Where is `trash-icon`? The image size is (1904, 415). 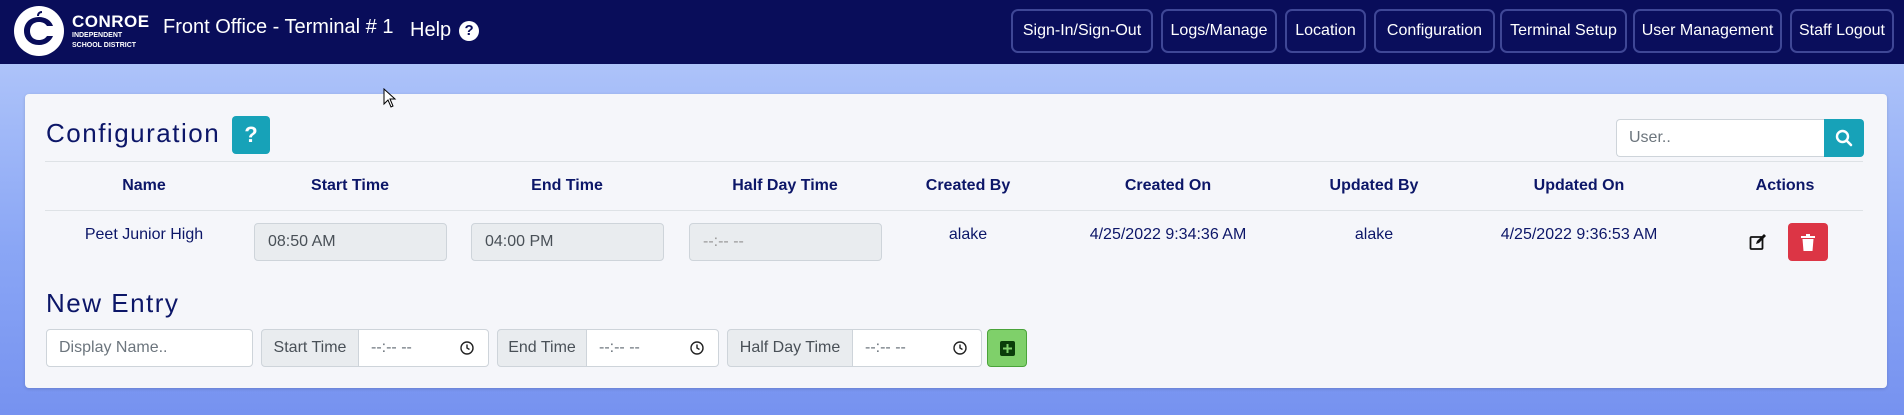 trash-icon is located at coordinates (1808, 242).